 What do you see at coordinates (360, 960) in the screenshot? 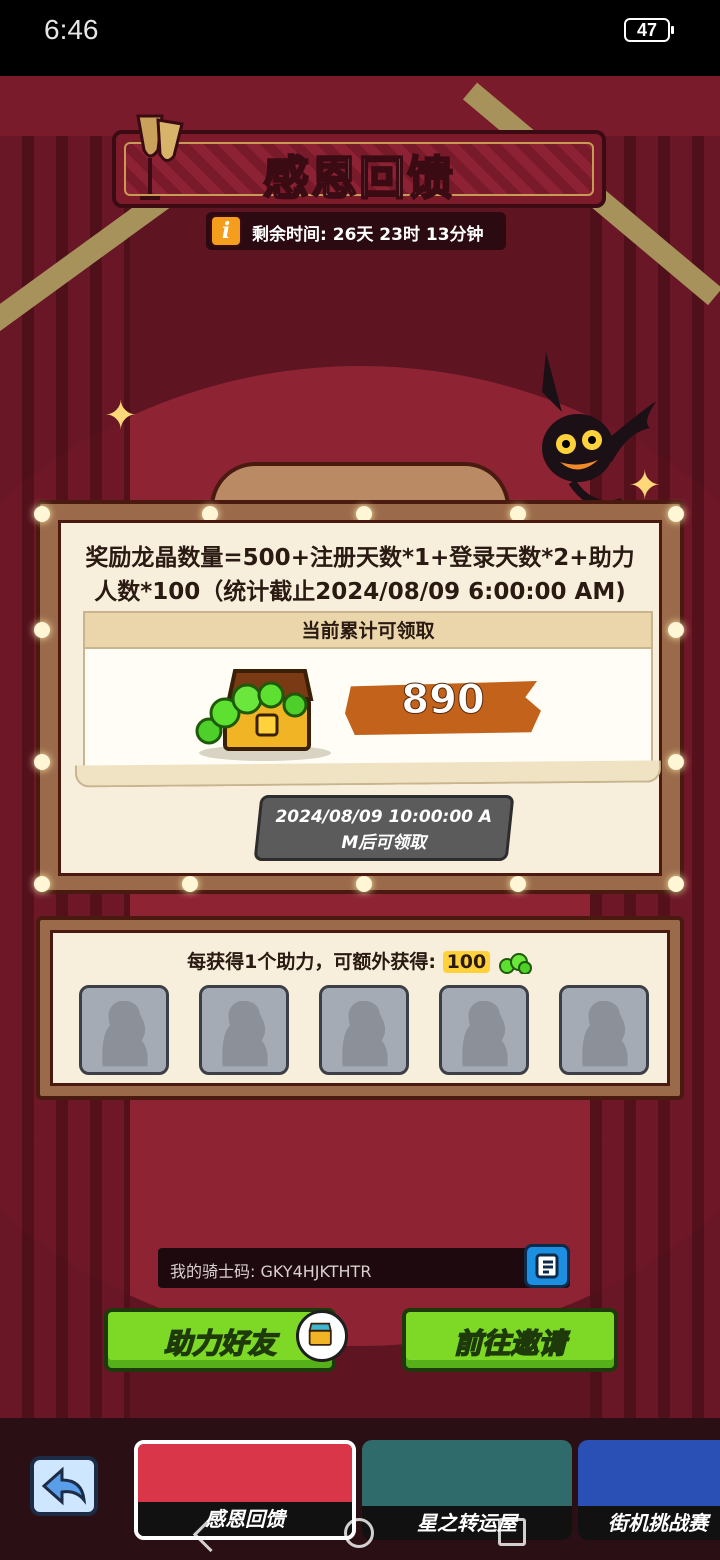
I see `helpers-bonus-text: 每获得1个助力，可额外获得: 100` at bounding box center [360, 960].